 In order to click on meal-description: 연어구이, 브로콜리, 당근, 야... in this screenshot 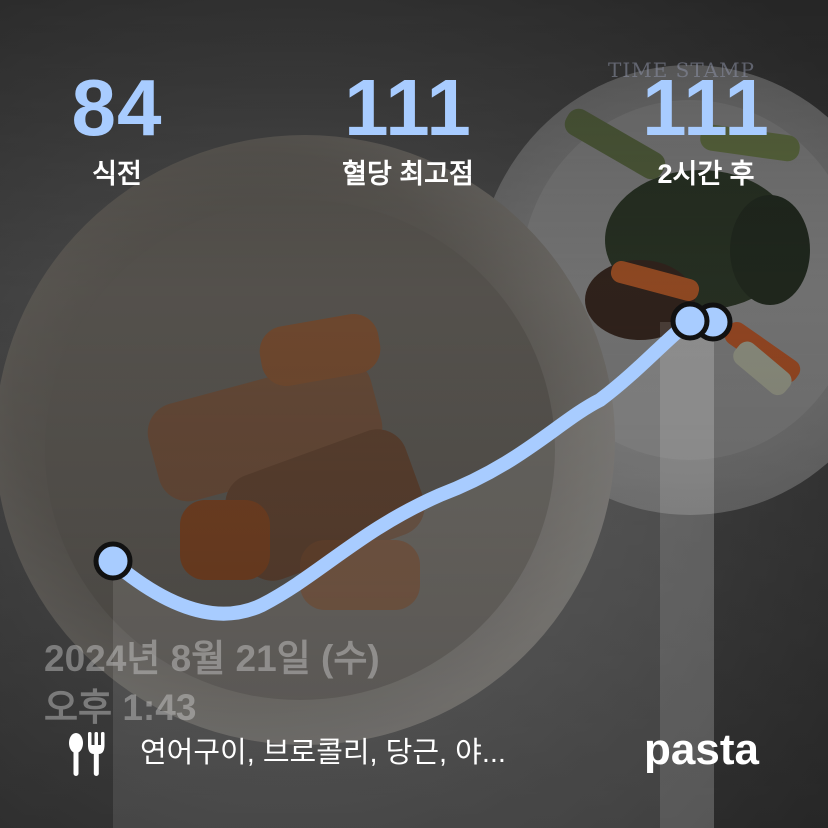, I will do `click(323, 753)`.